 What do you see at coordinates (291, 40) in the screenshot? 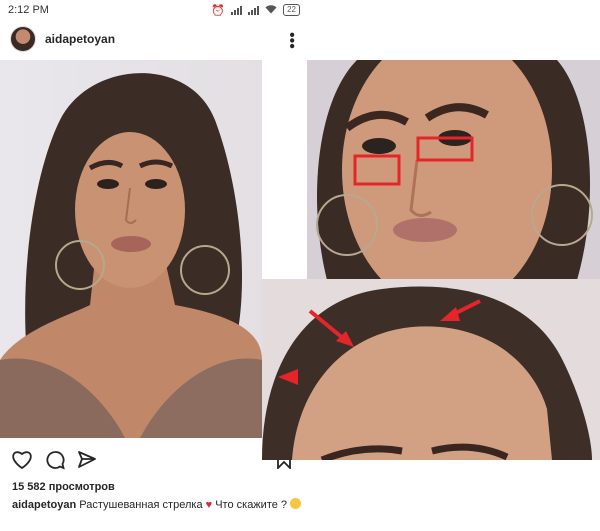
I see `more-vertical-icon: •••` at bounding box center [291, 40].